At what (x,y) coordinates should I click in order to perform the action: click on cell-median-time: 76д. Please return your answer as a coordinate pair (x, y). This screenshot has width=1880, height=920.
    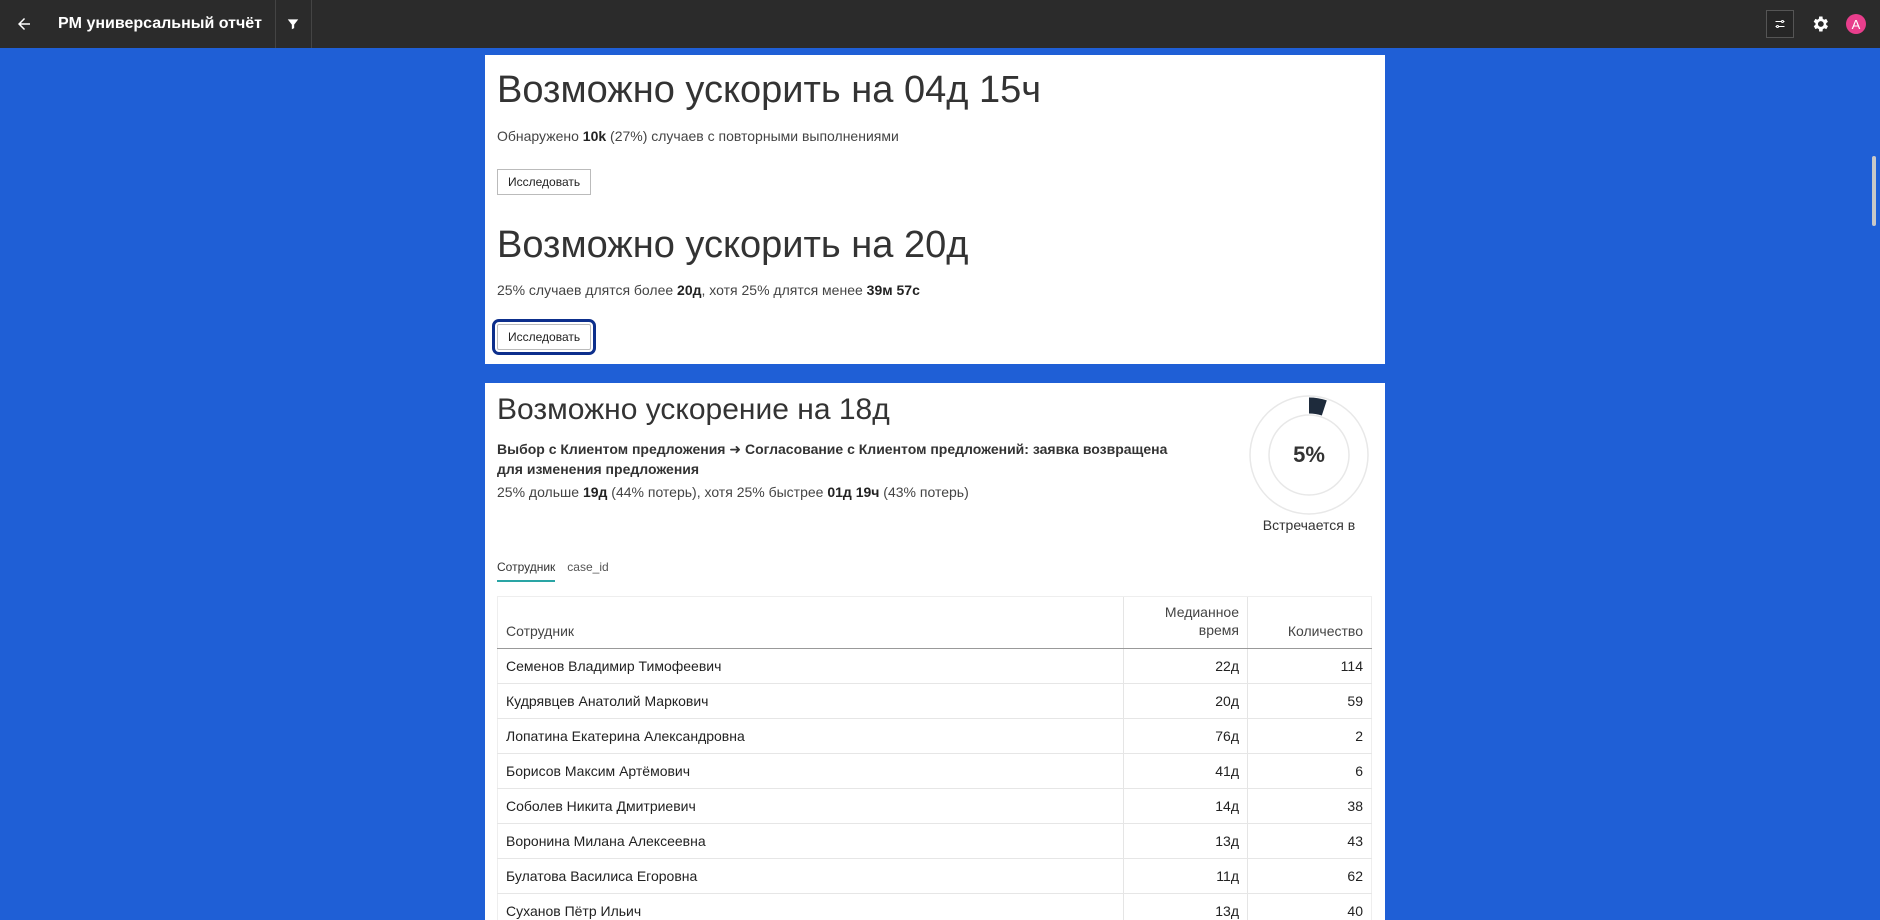
    Looking at the image, I should click on (1185, 736).